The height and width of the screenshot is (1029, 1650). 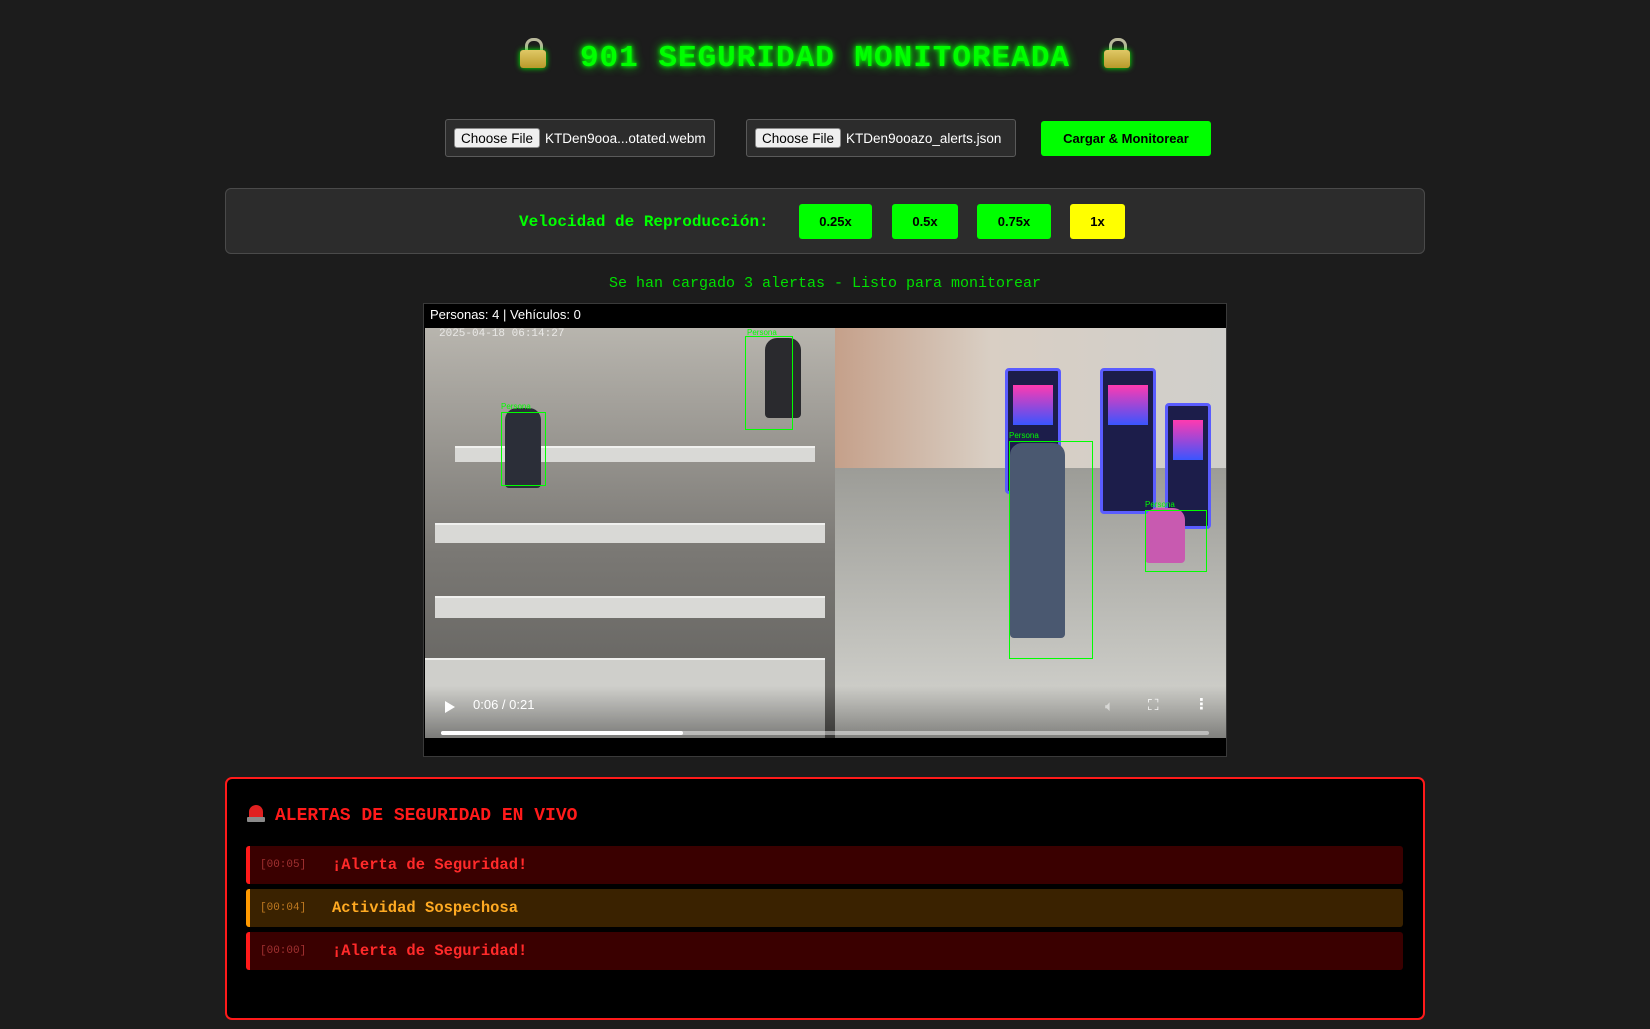 What do you see at coordinates (425, 908) in the screenshot?
I see `alert-message: Actividad Sospechosa` at bounding box center [425, 908].